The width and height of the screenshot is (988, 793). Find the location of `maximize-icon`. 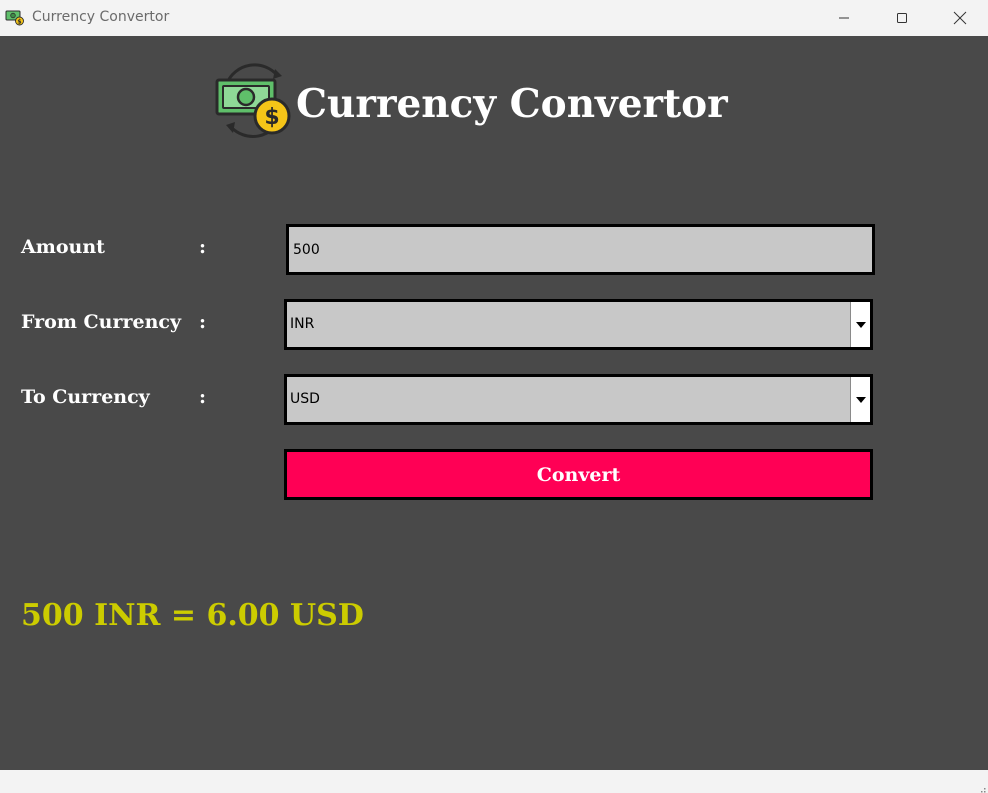

maximize-icon is located at coordinates (902, 18).